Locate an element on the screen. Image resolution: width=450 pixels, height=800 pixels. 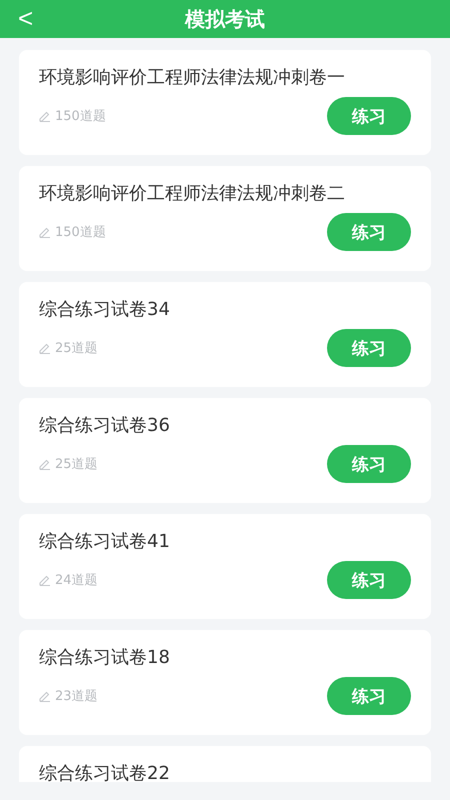
exam-card: 综合练习试卷22 is located at coordinates (225, 764).